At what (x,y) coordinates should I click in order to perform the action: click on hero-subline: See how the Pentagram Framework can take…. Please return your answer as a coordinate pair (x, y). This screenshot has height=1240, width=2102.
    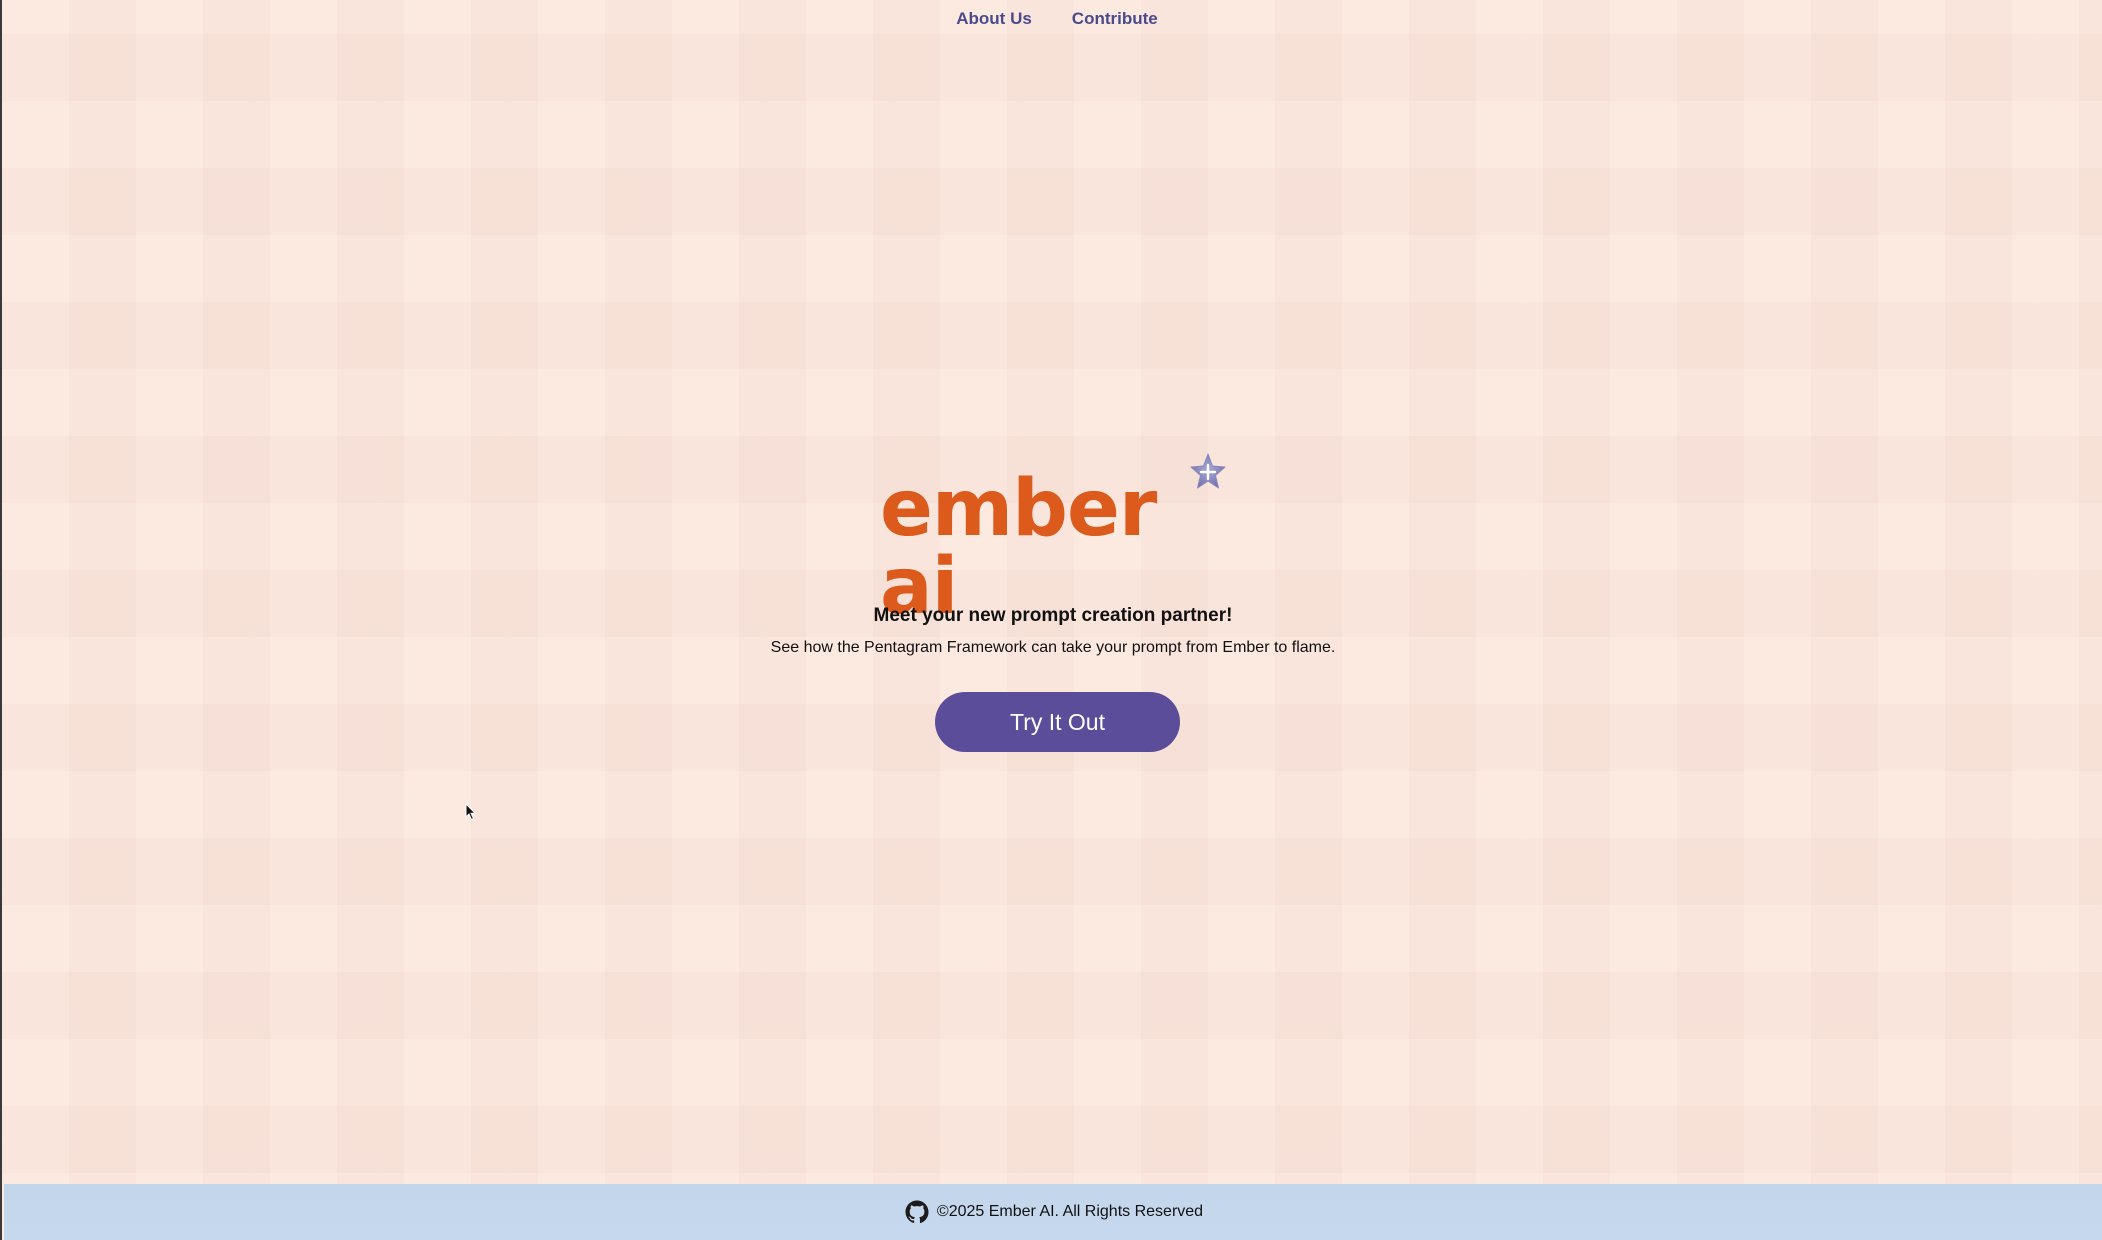
    Looking at the image, I should click on (1053, 647).